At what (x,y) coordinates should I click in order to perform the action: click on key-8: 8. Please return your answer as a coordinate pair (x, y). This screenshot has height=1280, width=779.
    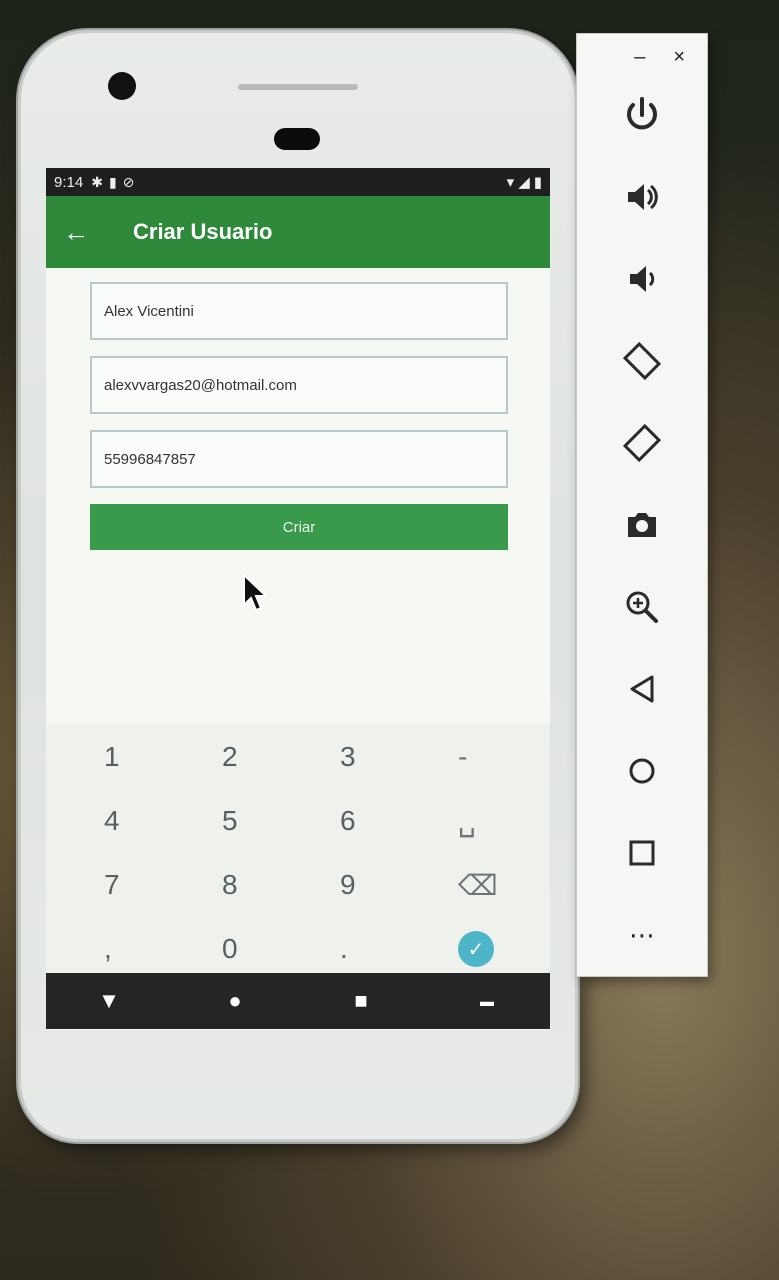
    Looking at the image, I should click on (241, 885).